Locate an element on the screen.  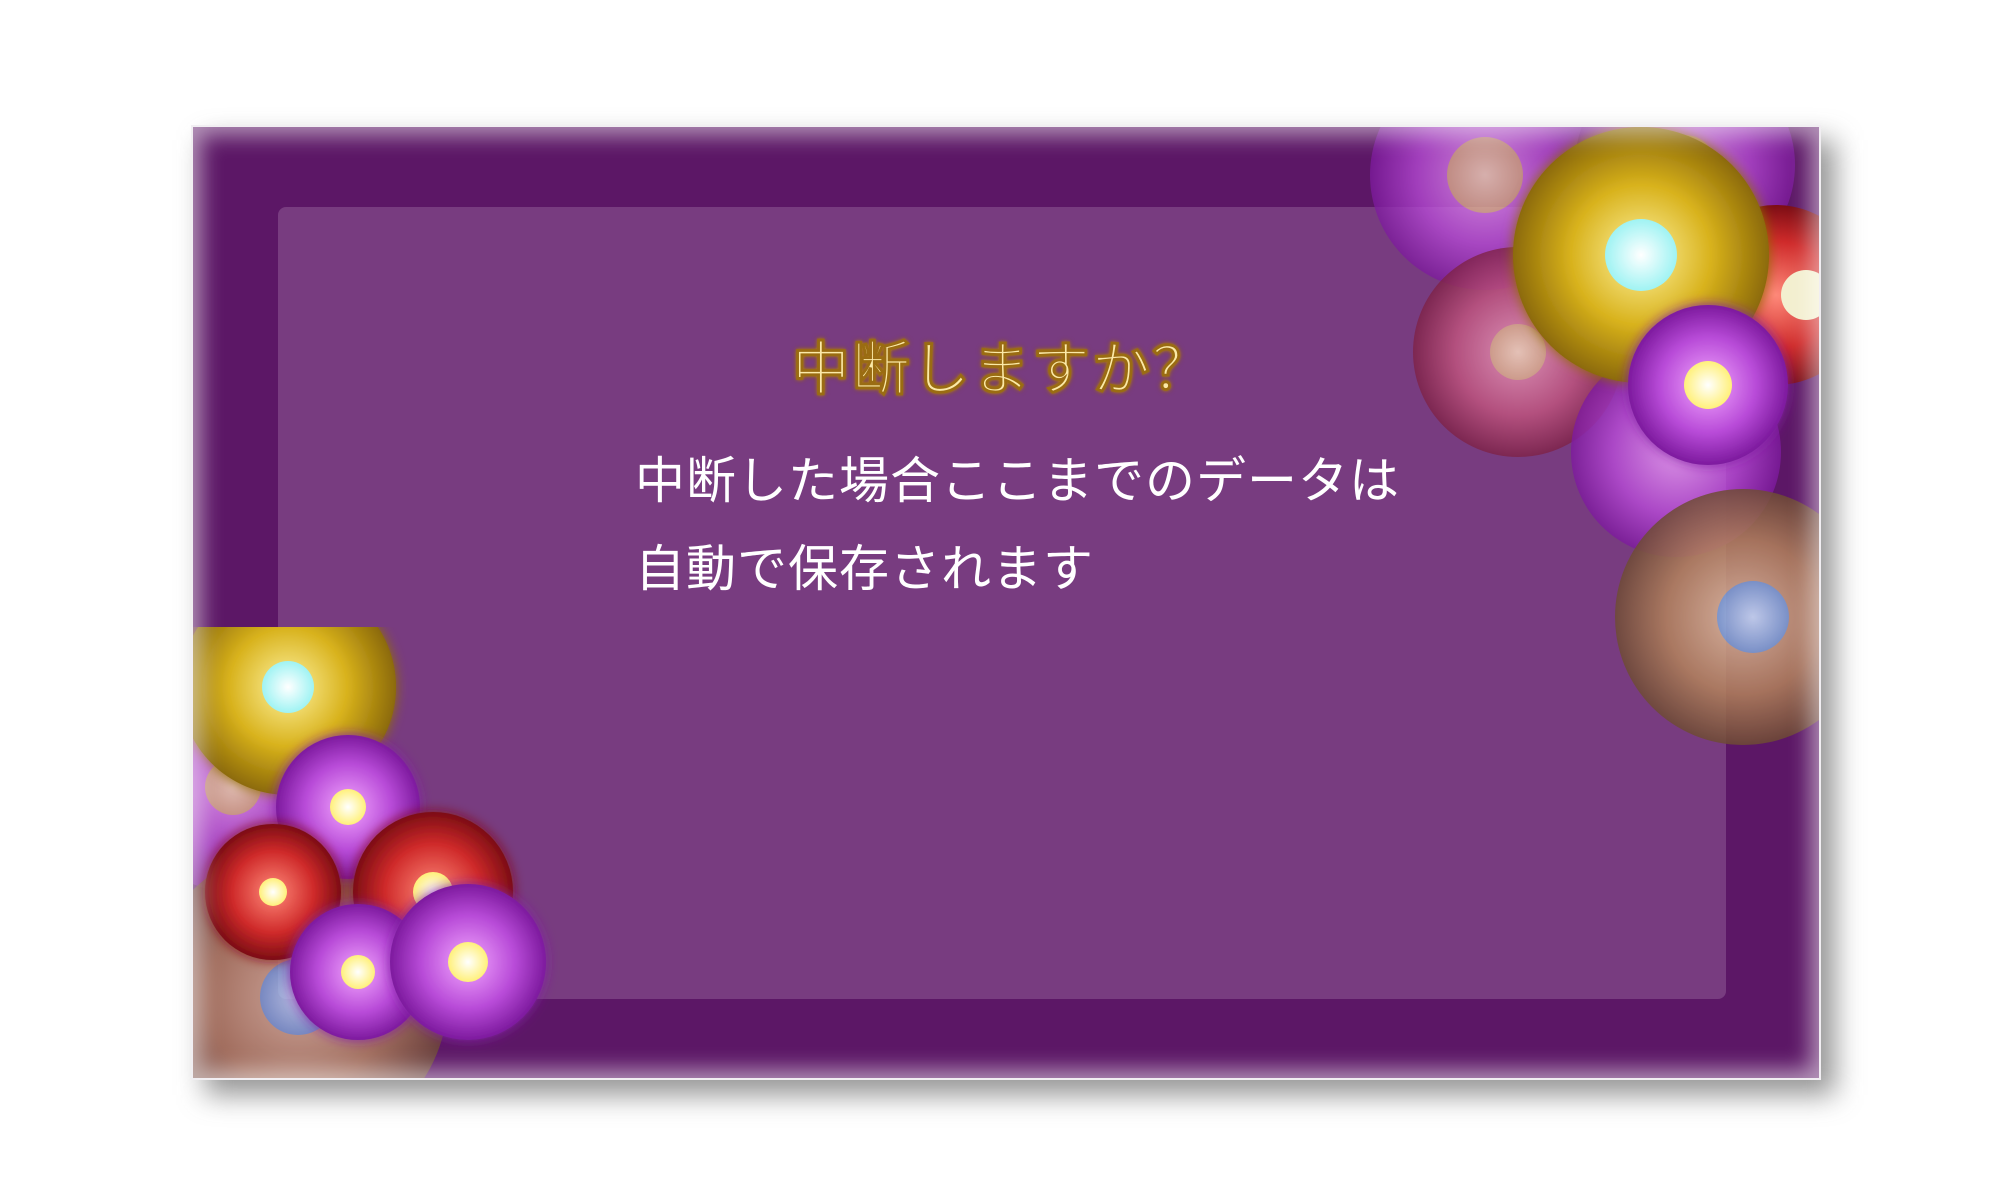
top-right-flower-cluster-icon is located at coordinates (1594, 436).